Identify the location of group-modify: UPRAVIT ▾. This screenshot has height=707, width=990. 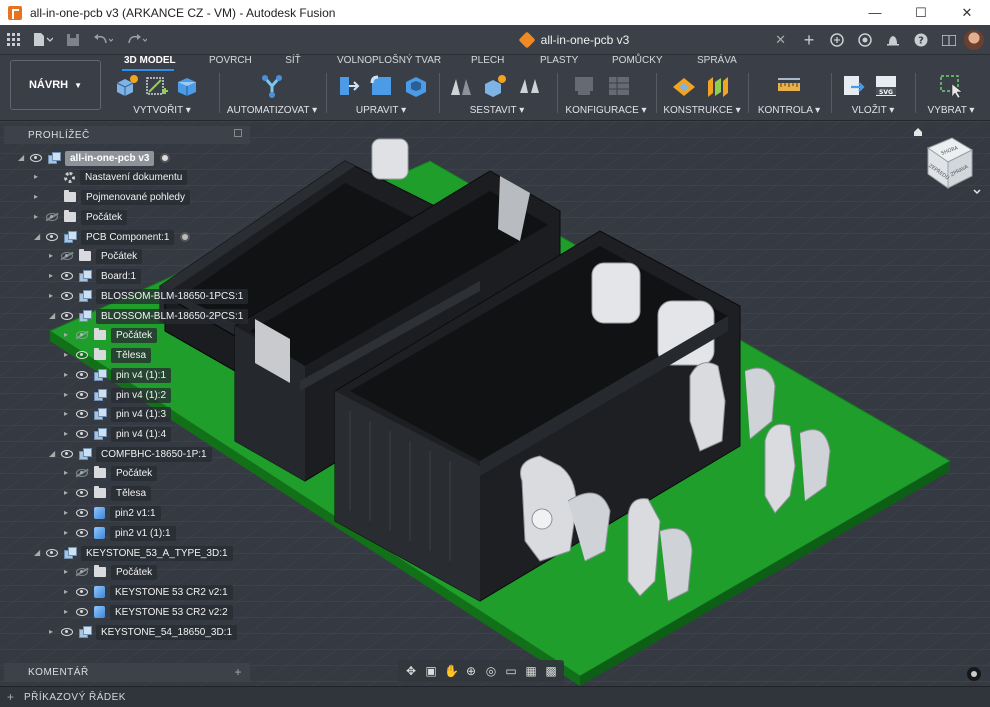
(381, 95).